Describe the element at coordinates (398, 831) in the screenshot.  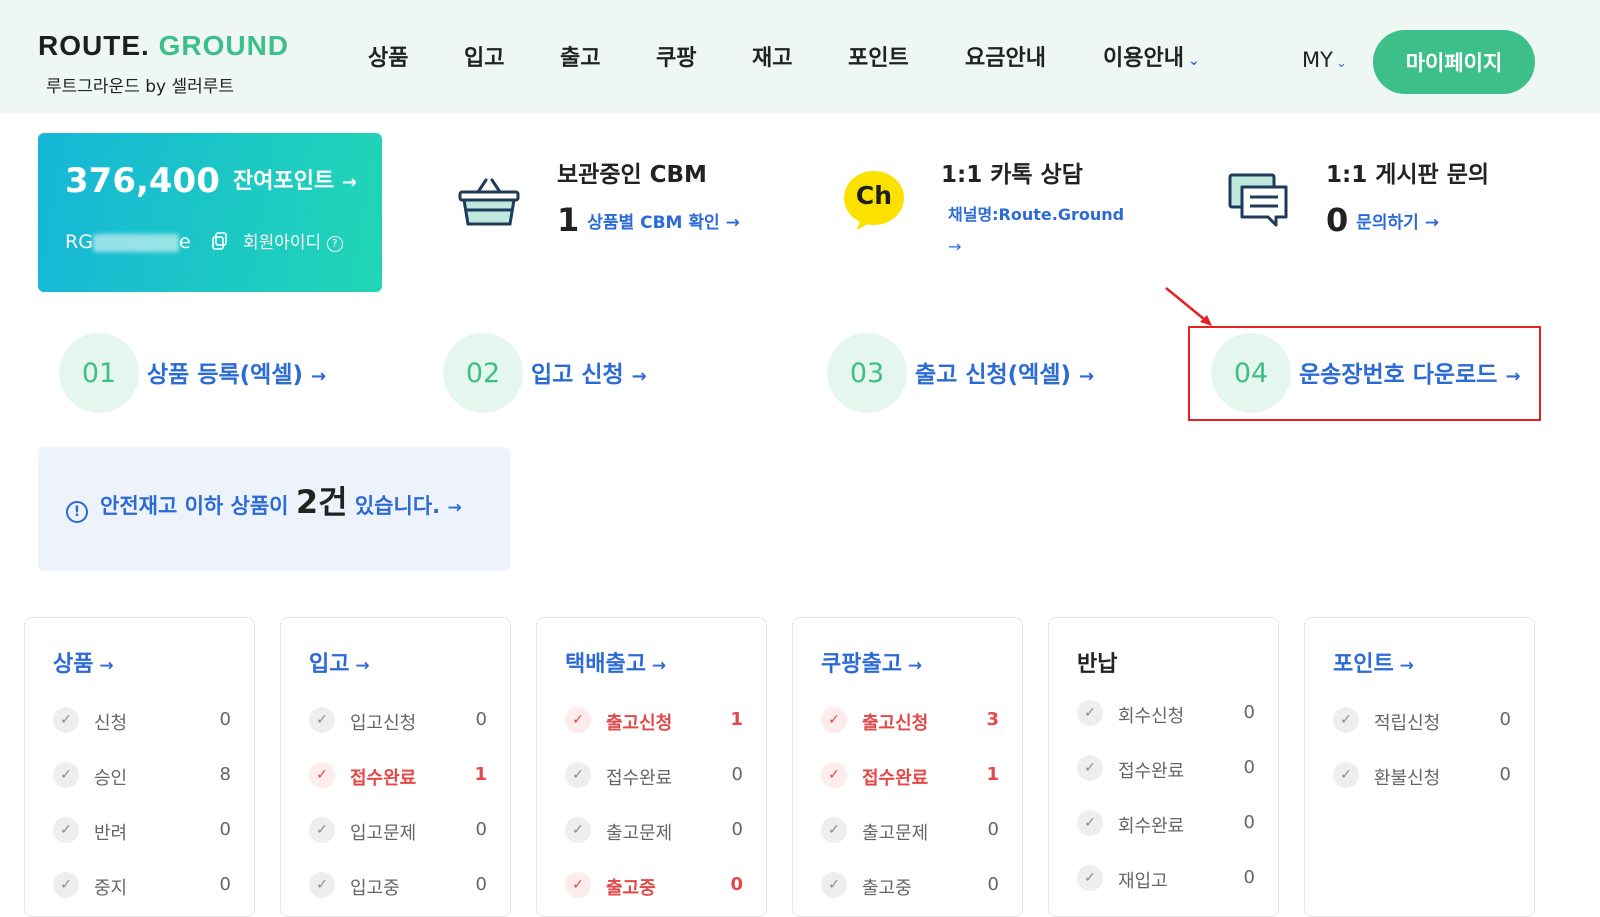
I see `status-row: ✓ 입고문제 0` at that location.